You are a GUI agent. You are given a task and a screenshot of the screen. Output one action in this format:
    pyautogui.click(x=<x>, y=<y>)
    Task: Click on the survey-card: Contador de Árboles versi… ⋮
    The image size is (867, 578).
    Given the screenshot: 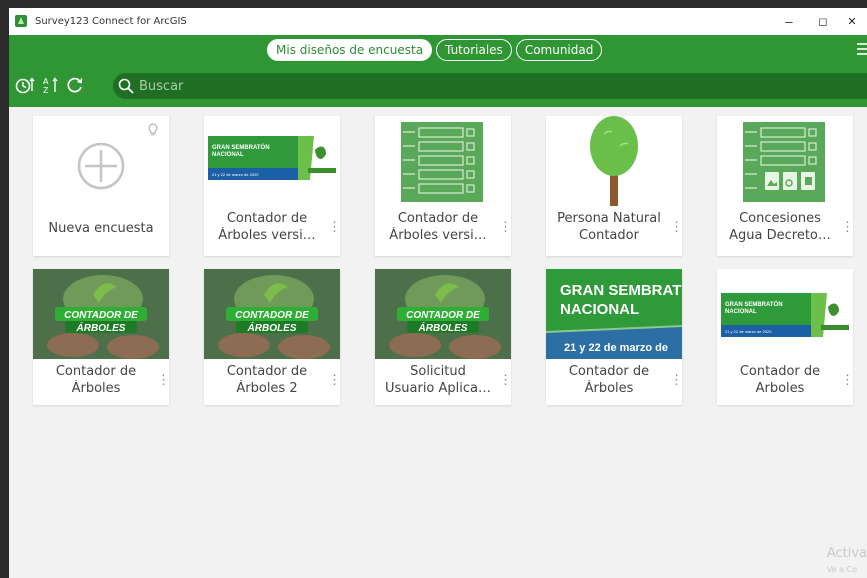 What is the action you would take?
    pyautogui.click(x=443, y=186)
    